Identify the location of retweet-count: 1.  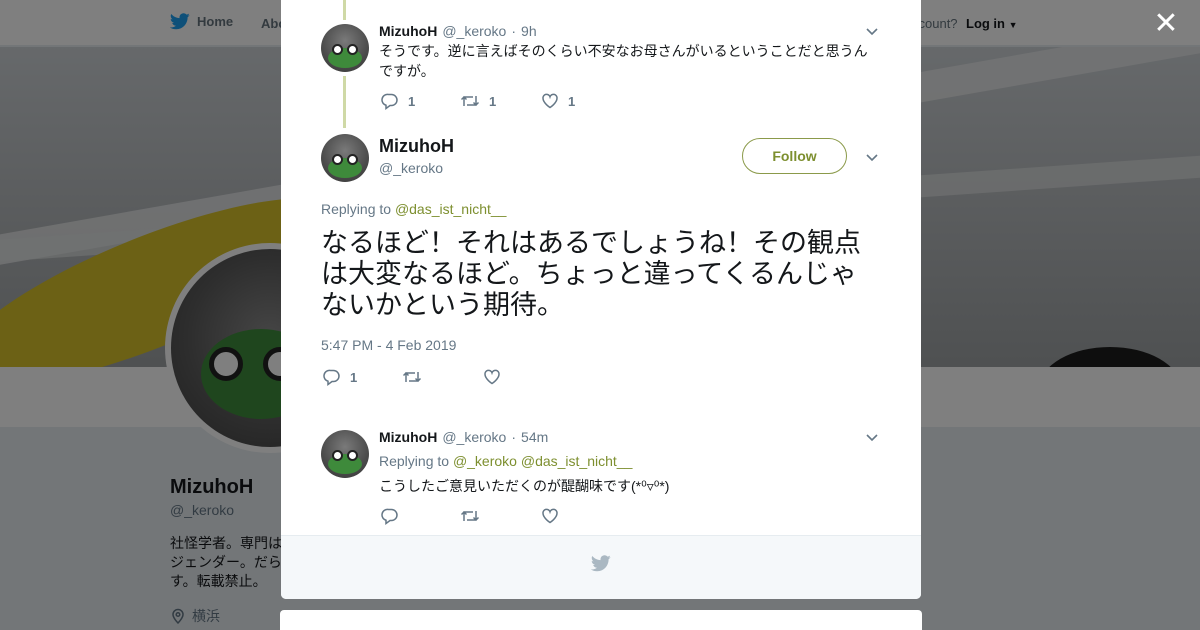
(493, 101).